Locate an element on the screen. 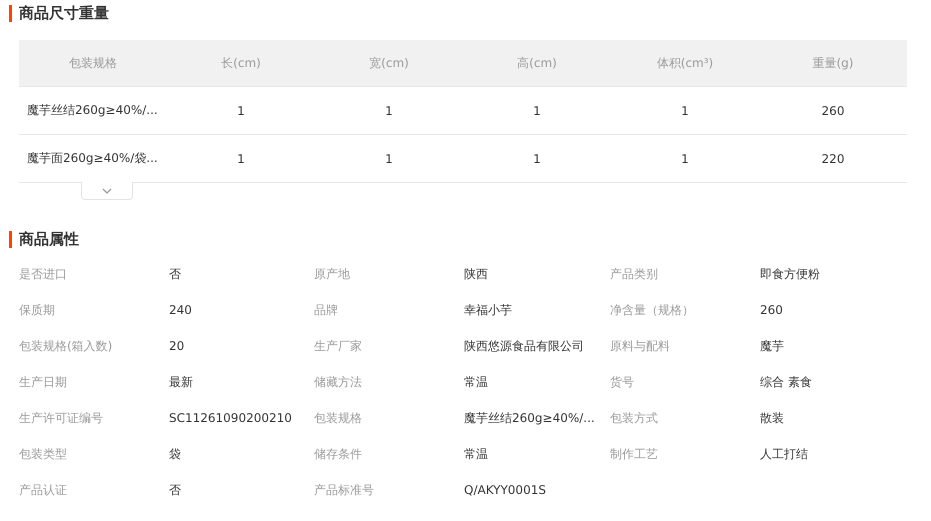 This screenshot has height=521, width=931. attribute-label: 生产日期 is located at coordinates (43, 382).